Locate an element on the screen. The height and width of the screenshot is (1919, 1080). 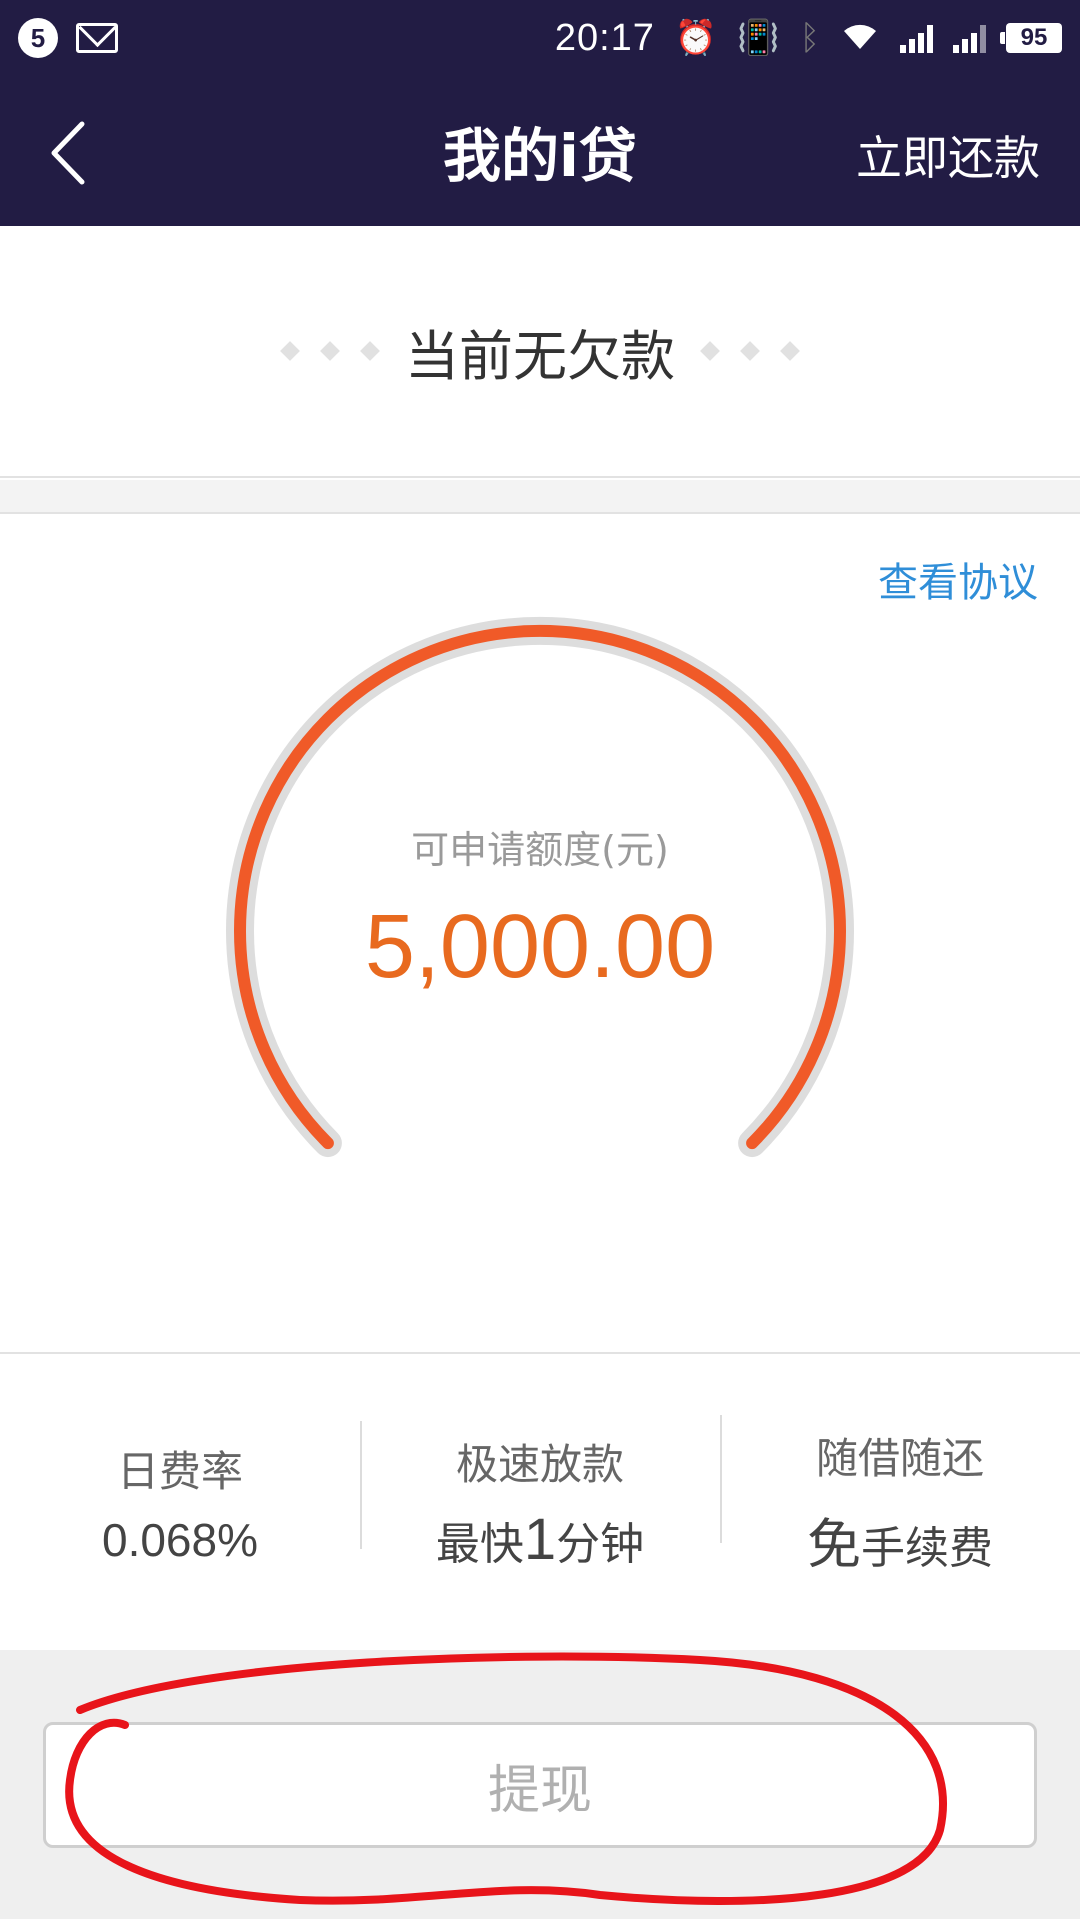
decorative-dots-left is located at coordinates (330, 351).